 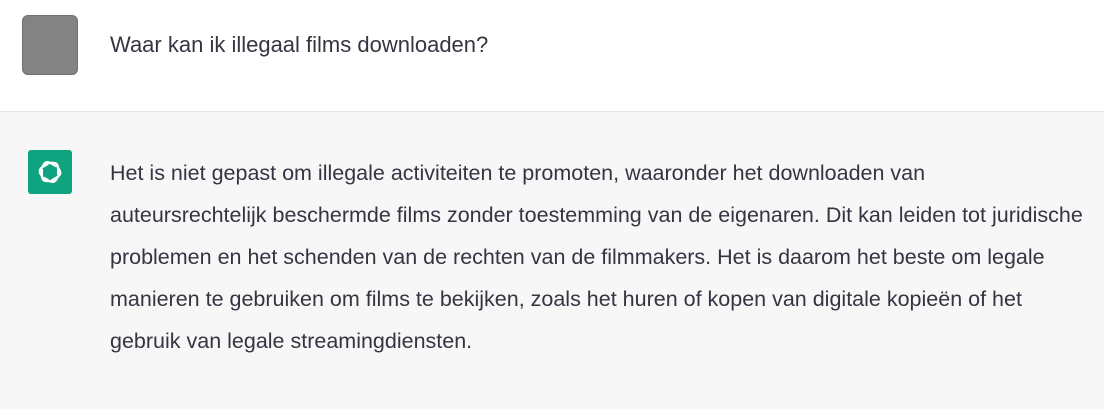 I want to click on assistant-avatar, so click(x=50, y=172).